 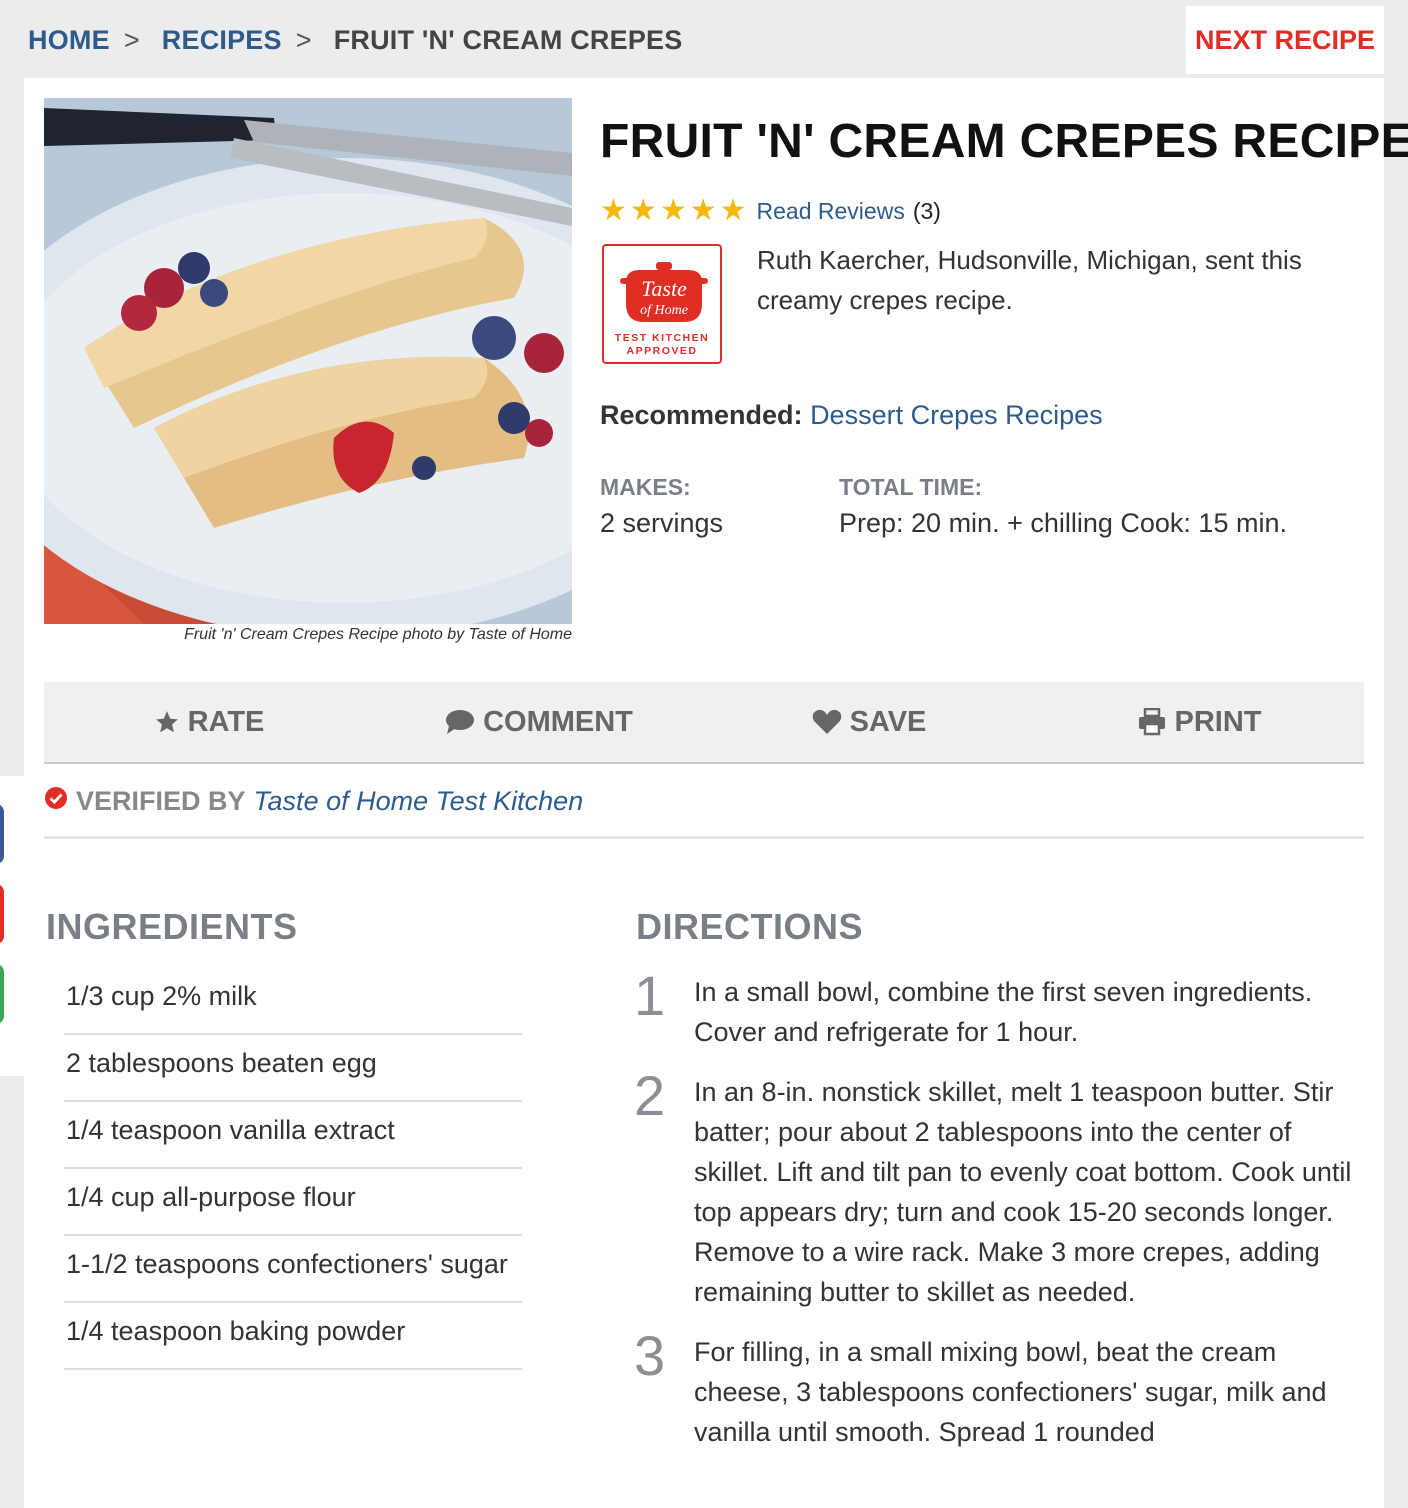 I want to click on comment-icon, so click(x=460, y=722).